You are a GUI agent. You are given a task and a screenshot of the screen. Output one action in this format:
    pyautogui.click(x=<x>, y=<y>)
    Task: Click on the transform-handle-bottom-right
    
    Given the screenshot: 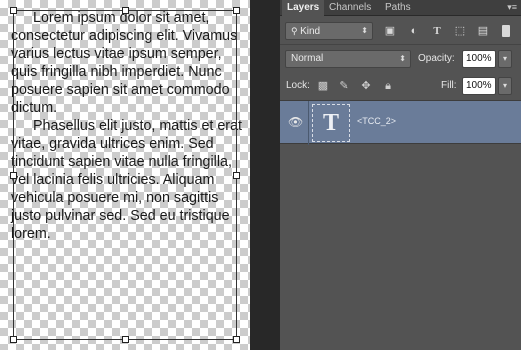 What is the action you would take?
    pyautogui.click(x=236, y=339)
    